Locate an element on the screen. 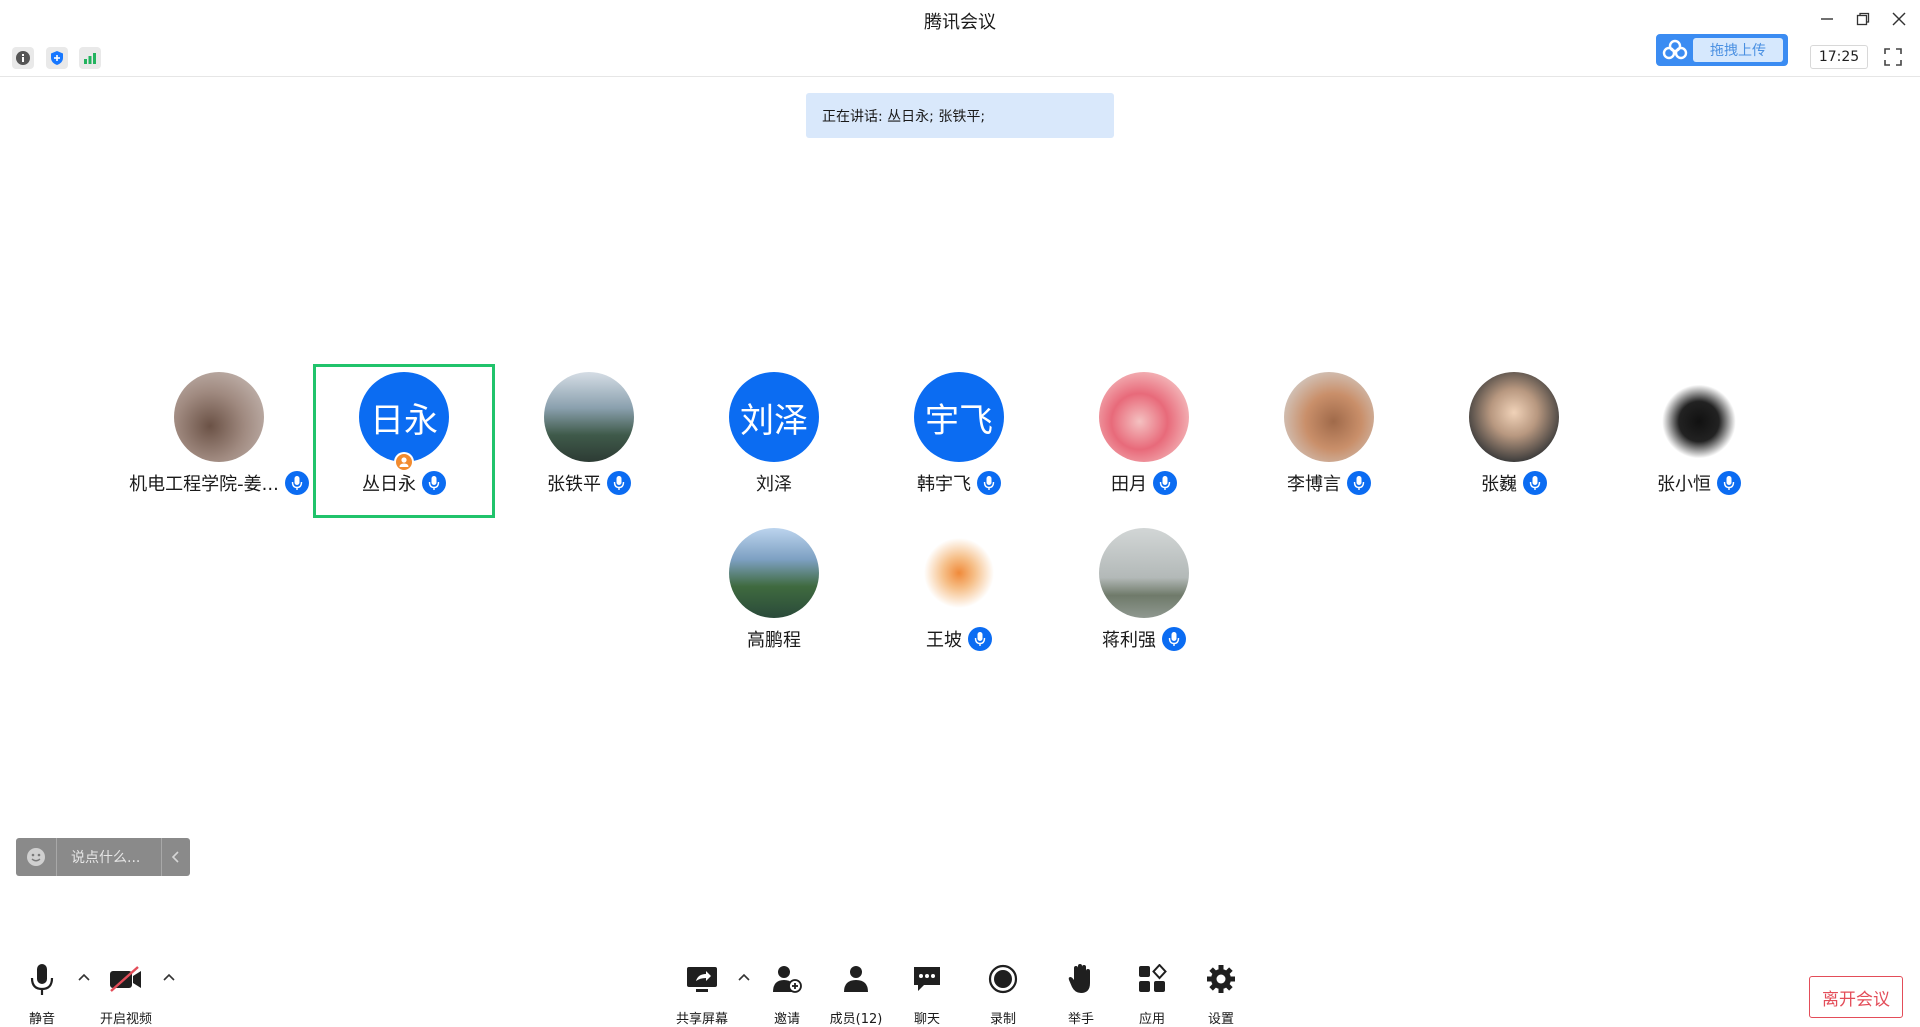 This screenshot has width=1920, height=1027. chat-button: 聊天 is located at coordinates (927, 993).